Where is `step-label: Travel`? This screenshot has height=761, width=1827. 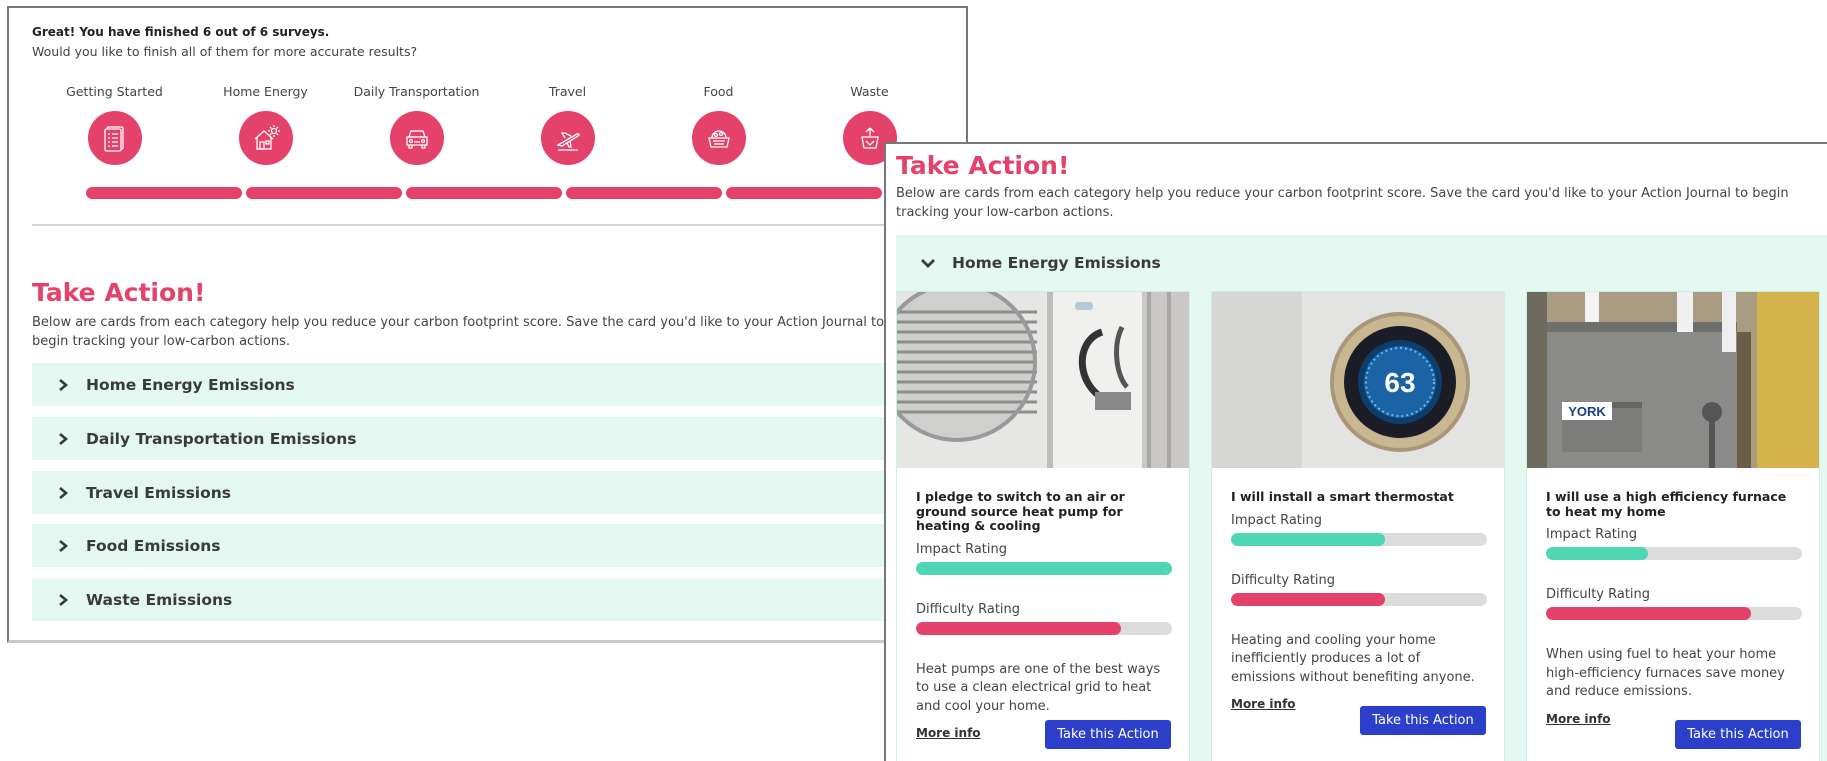
step-label: Travel is located at coordinates (567, 91).